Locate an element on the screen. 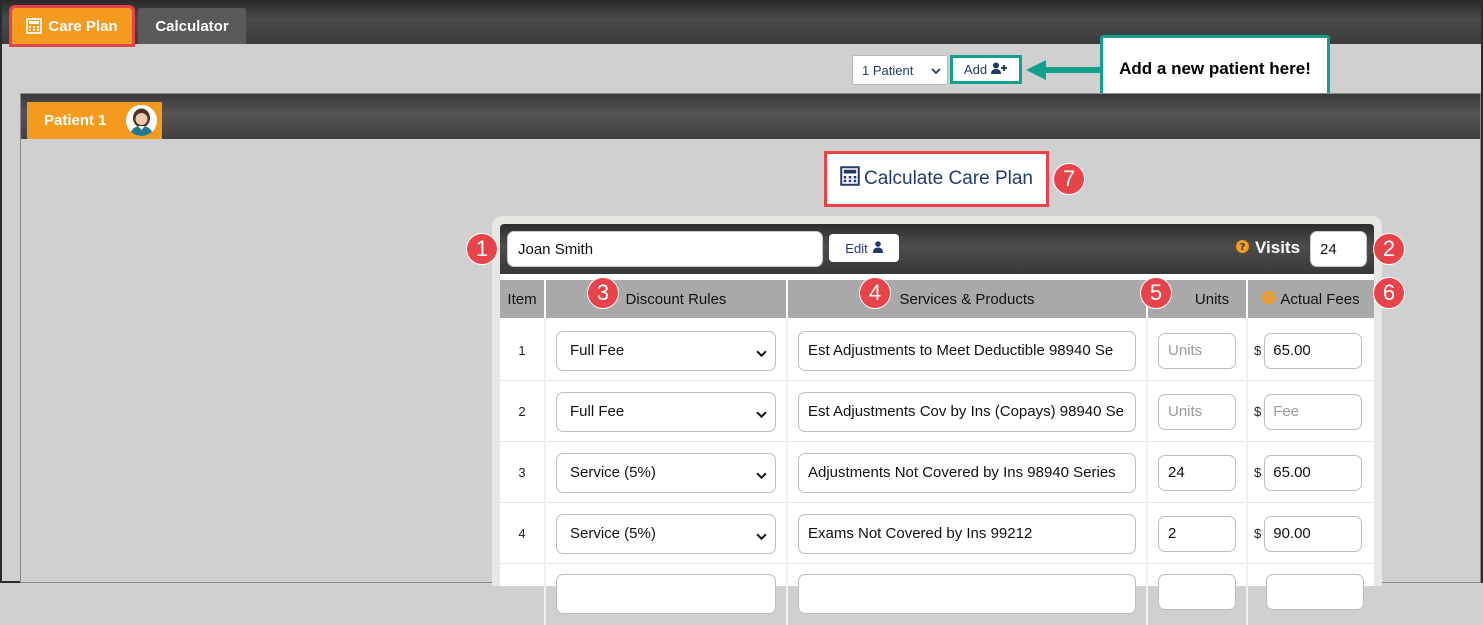 The height and width of the screenshot is (625, 1483). tab-patient-1: Patient 1 is located at coordinates (94, 120).